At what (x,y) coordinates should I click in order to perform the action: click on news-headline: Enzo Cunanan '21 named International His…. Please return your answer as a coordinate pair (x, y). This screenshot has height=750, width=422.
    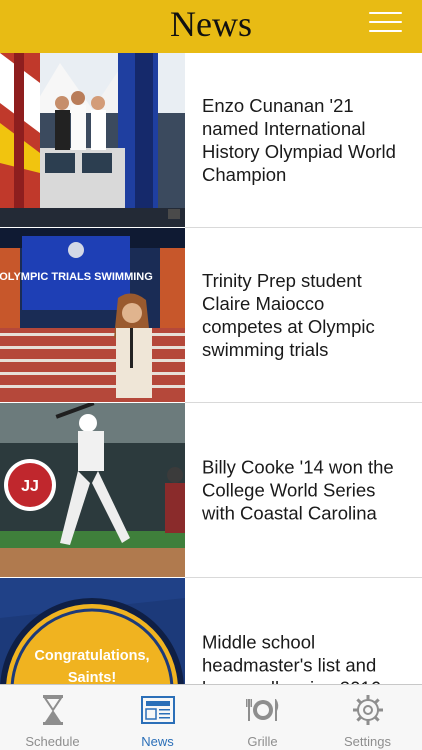
    Looking at the image, I should click on (299, 140).